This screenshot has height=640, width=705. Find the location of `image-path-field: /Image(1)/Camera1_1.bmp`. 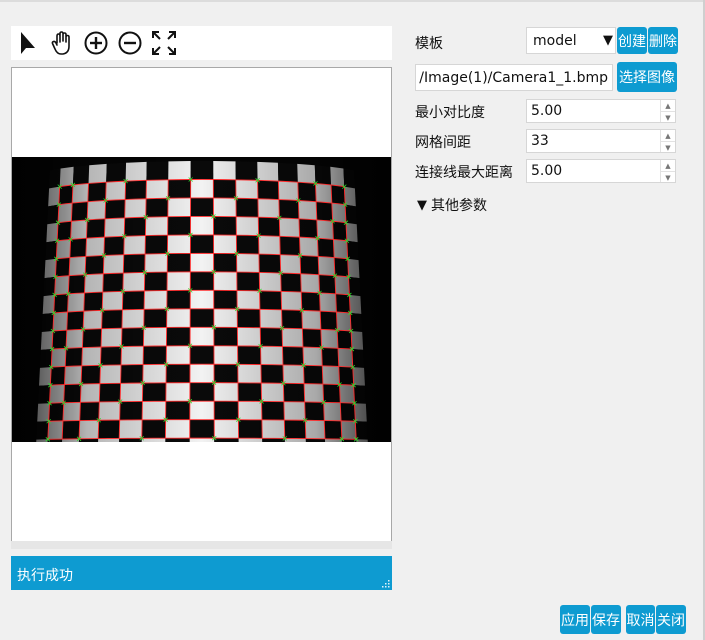

image-path-field: /Image(1)/Camera1_1.bmp is located at coordinates (514, 77).